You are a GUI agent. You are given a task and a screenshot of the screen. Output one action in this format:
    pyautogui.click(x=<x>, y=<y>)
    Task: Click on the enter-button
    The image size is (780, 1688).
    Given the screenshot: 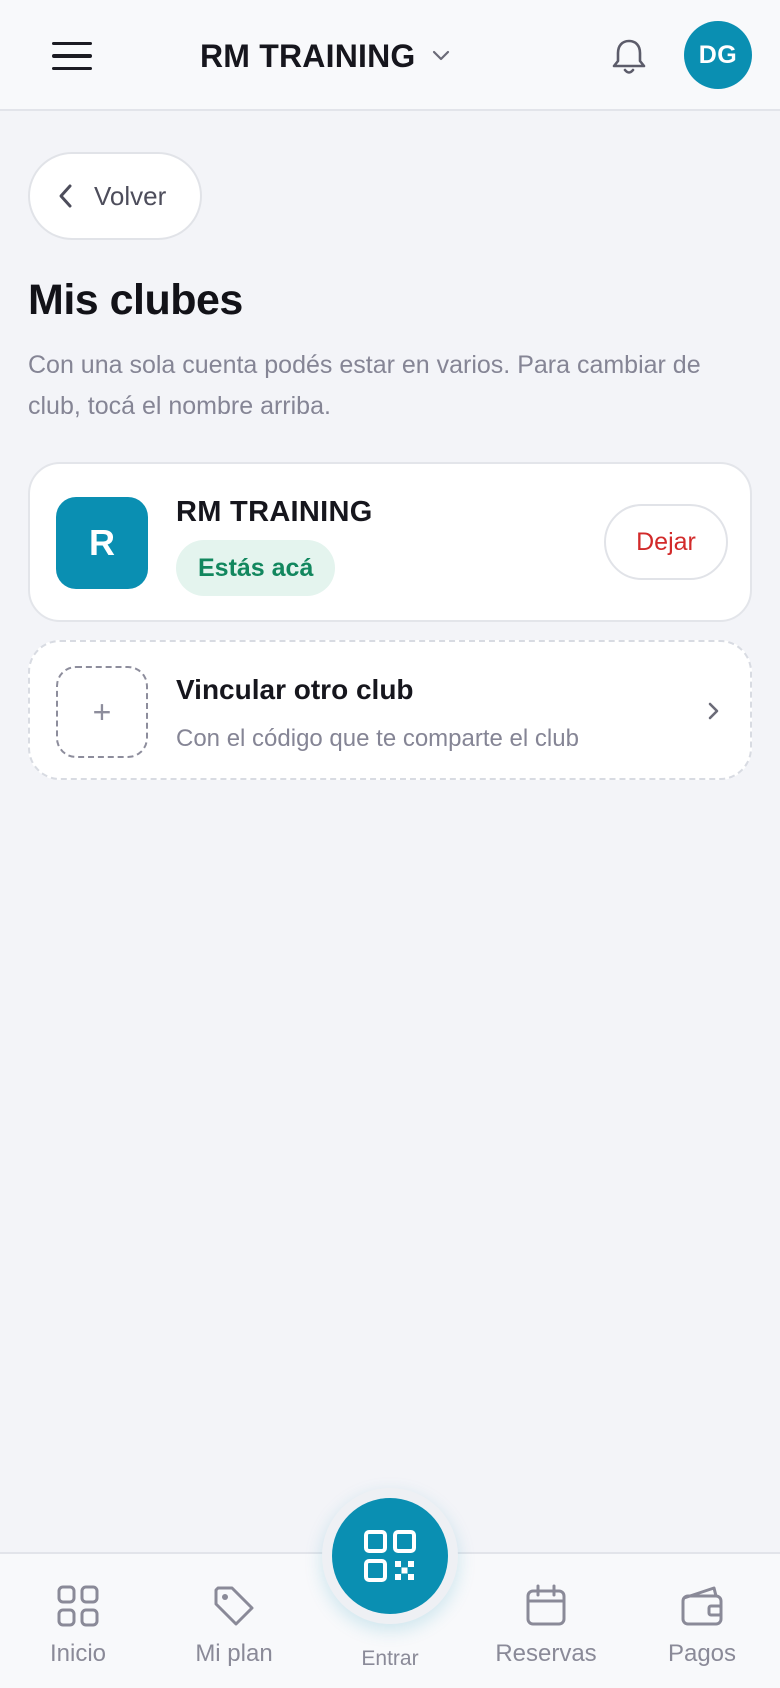 What is the action you would take?
    pyautogui.click(x=390, y=1556)
    